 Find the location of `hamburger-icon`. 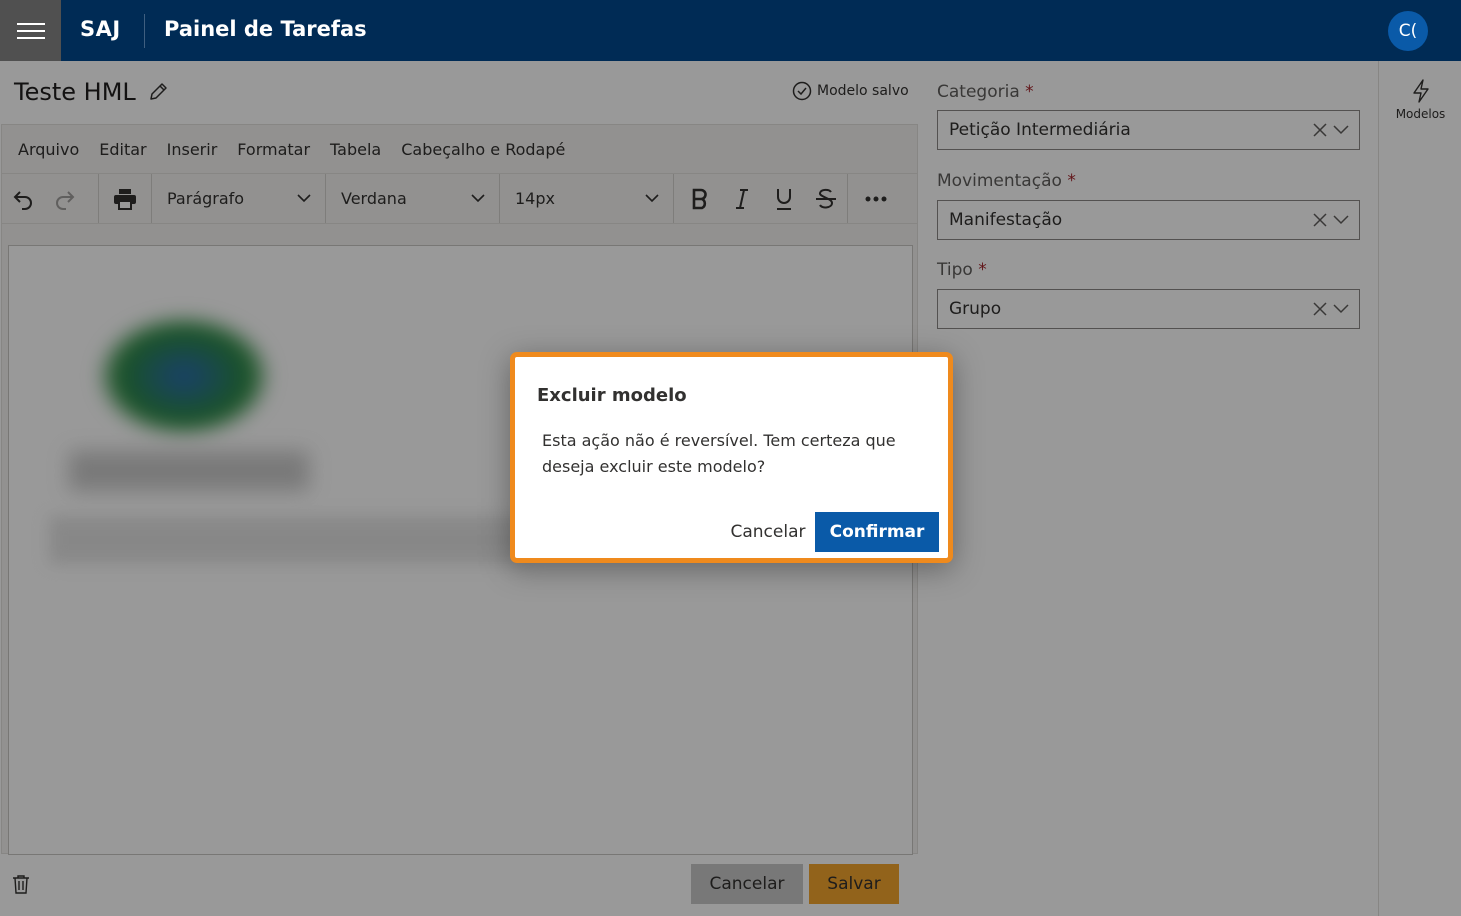

hamburger-icon is located at coordinates (30, 31).